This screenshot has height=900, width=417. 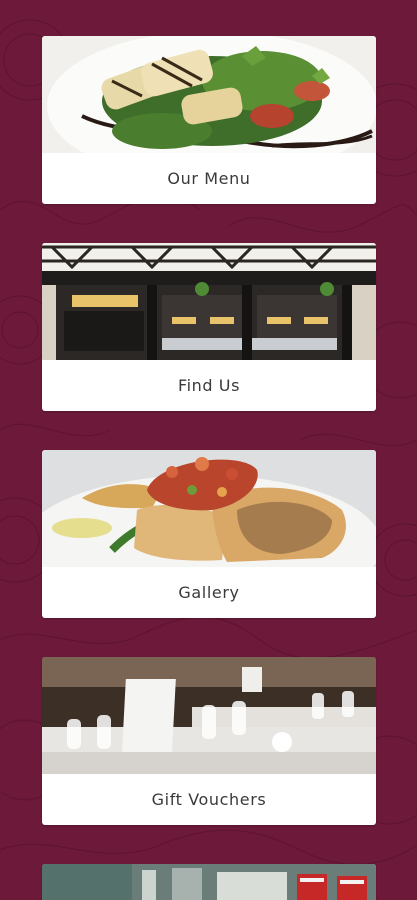 What do you see at coordinates (209, 508) in the screenshot?
I see `fish-dish-photo` at bounding box center [209, 508].